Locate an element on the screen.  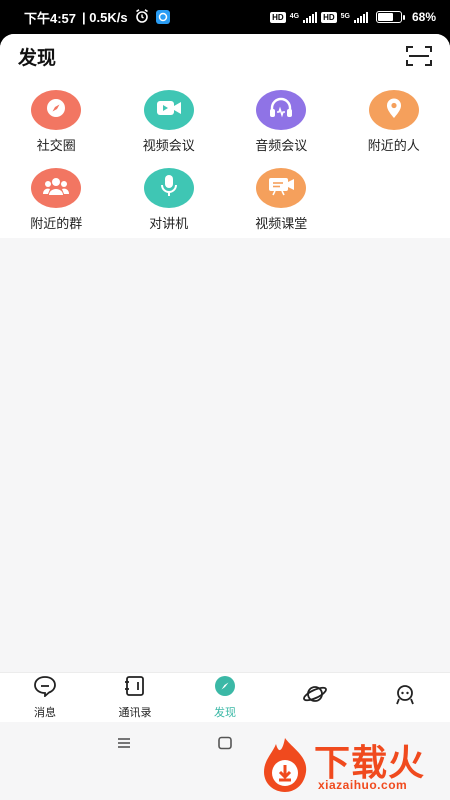
nav-label: 发现 is located at coordinates (225, 713).